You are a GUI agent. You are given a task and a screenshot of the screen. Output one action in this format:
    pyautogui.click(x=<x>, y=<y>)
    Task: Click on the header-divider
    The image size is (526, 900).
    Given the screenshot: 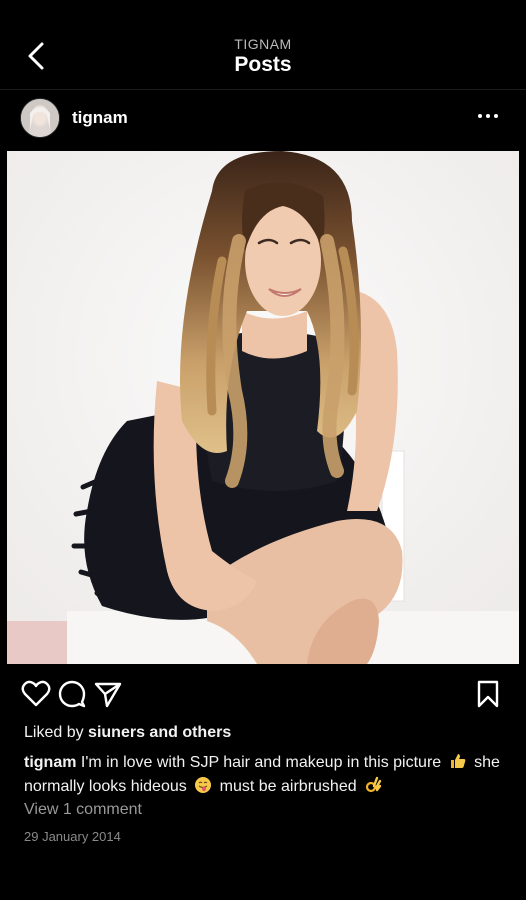 What is the action you would take?
    pyautogui.click(x=263, y=89)
    